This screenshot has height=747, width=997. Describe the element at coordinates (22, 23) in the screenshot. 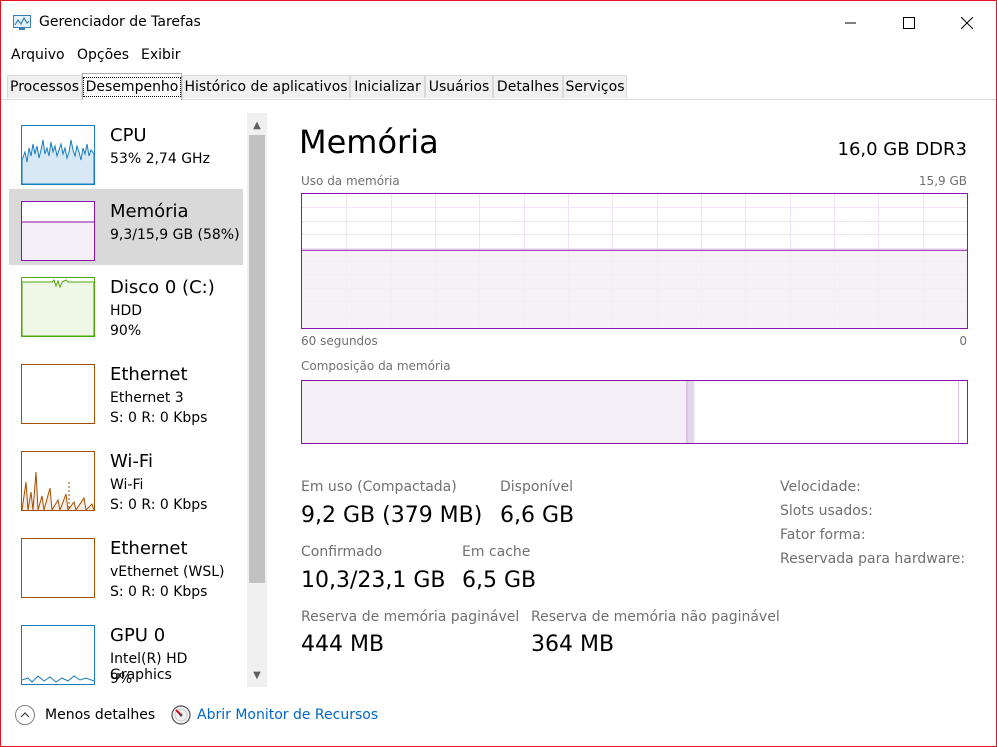

I see `task-manager-icon` at that location.